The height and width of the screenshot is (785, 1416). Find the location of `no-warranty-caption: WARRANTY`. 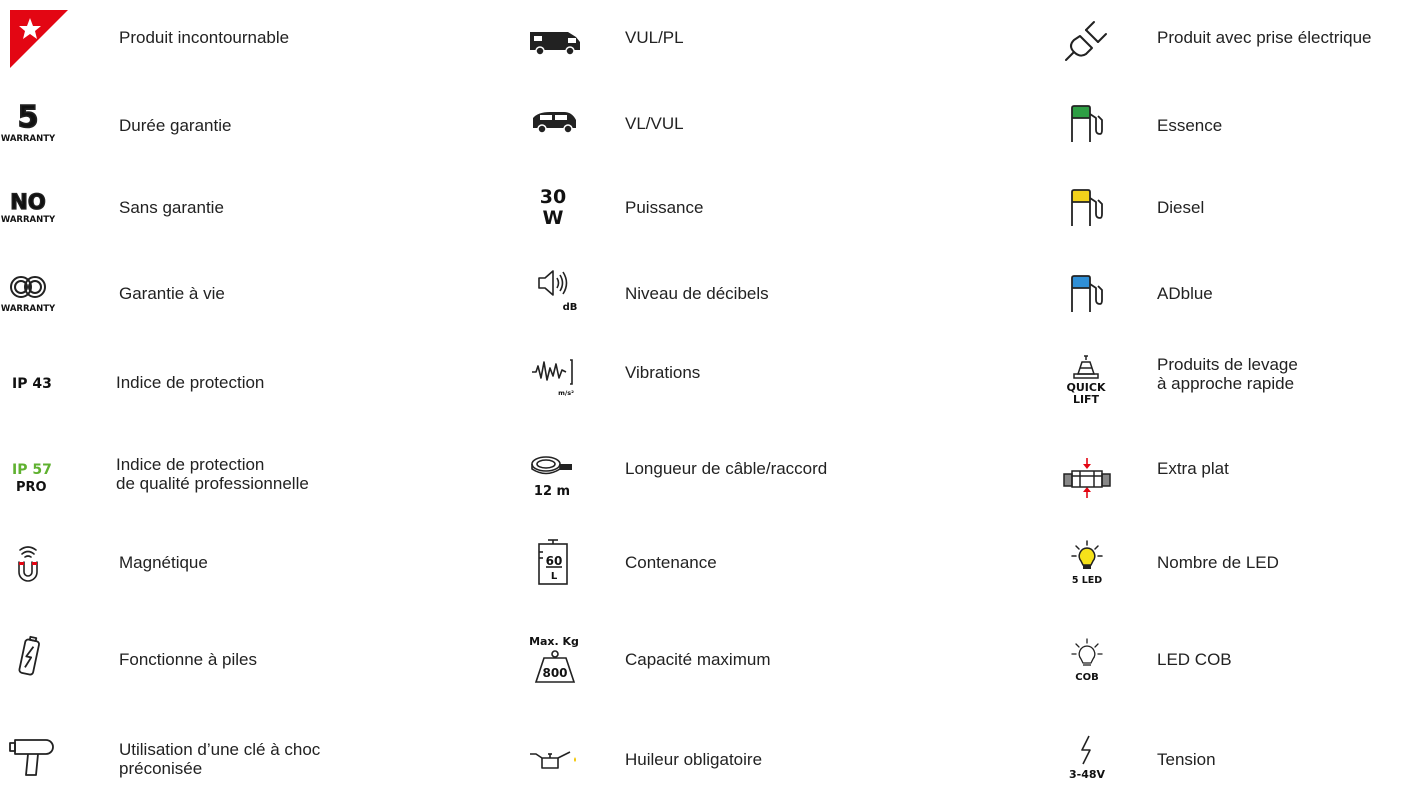

no-warranty-caption: WARRANTY is located at coordinates (28, 220).